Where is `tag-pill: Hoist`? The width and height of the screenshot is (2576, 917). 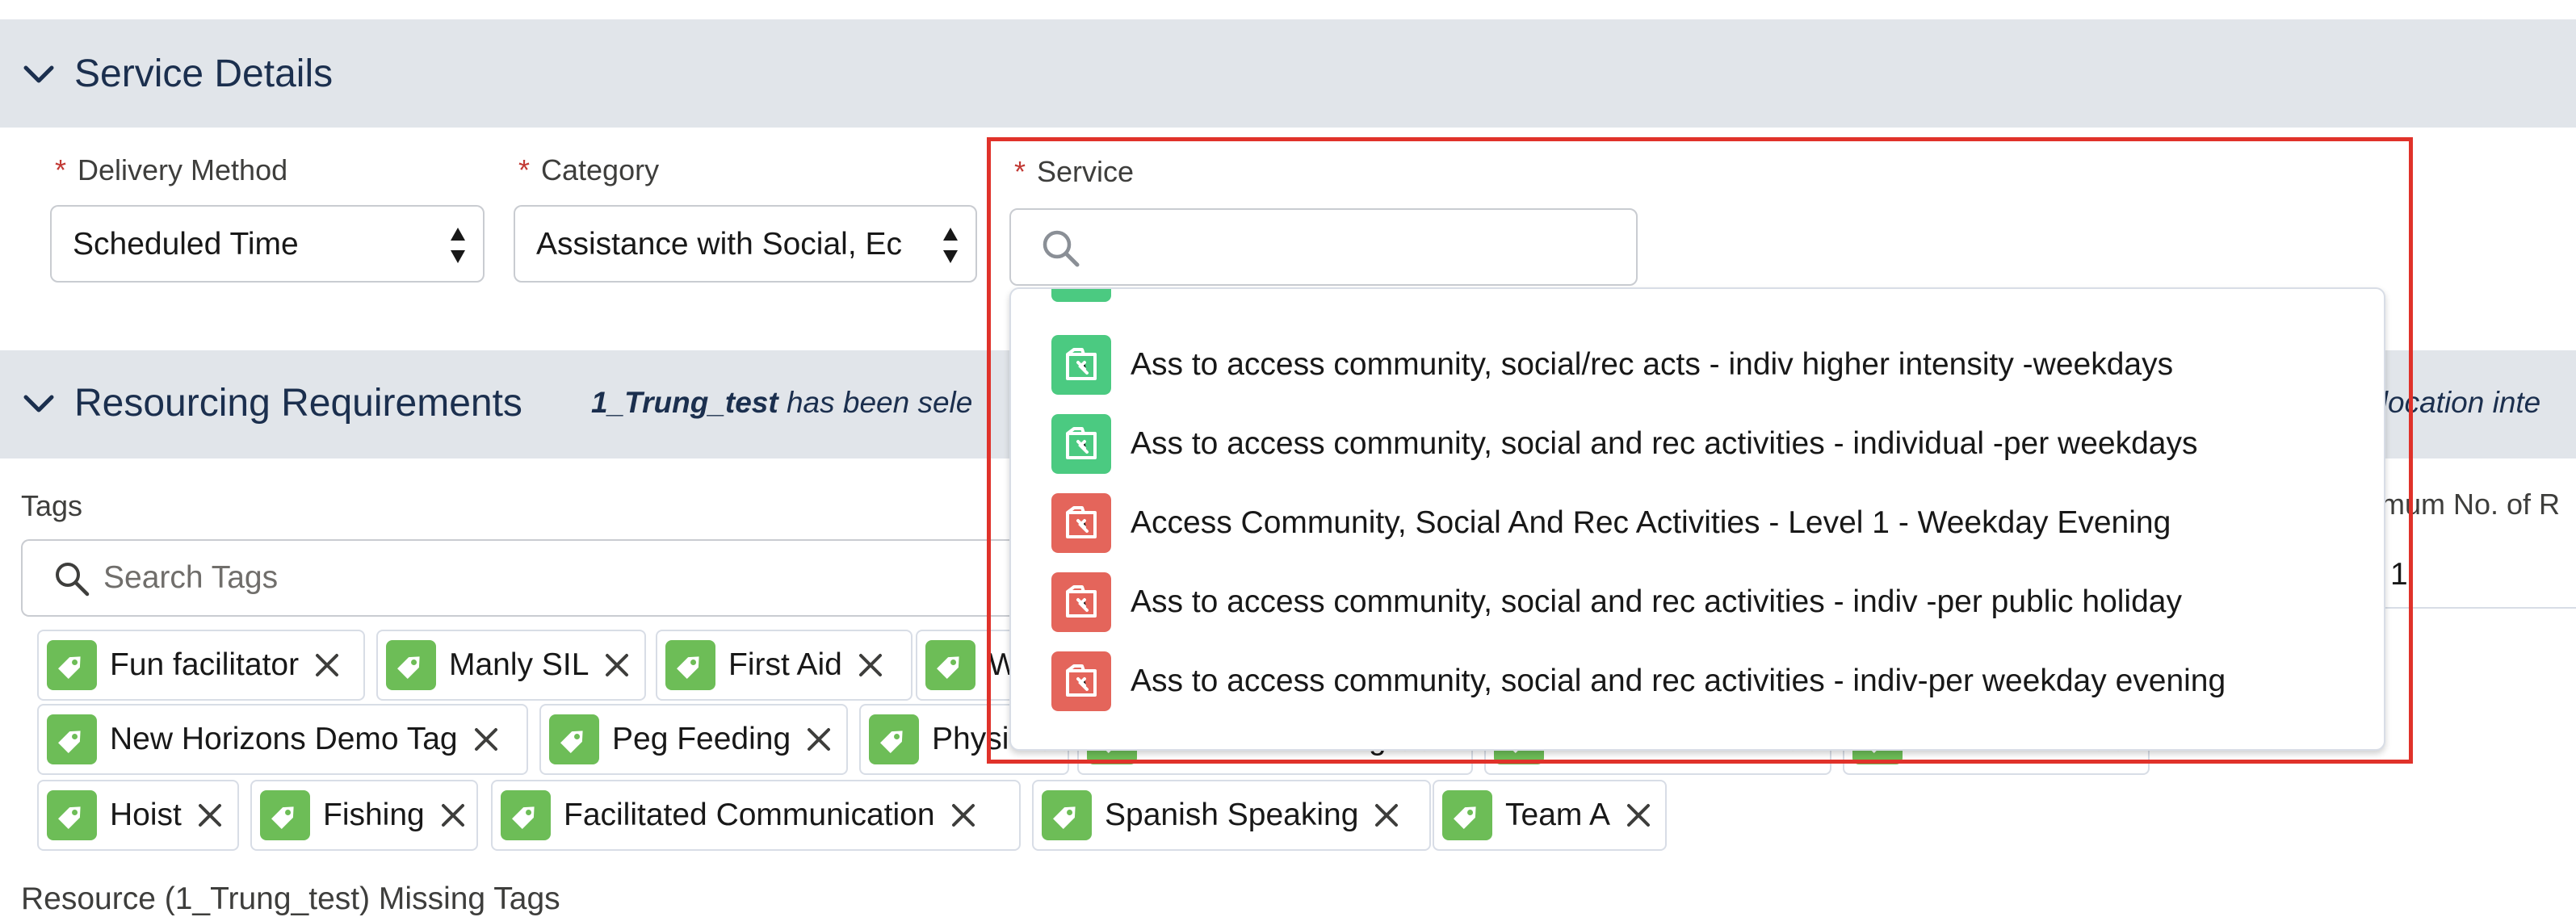
tag-pill: Hoist is located at coordinates (138, 815).